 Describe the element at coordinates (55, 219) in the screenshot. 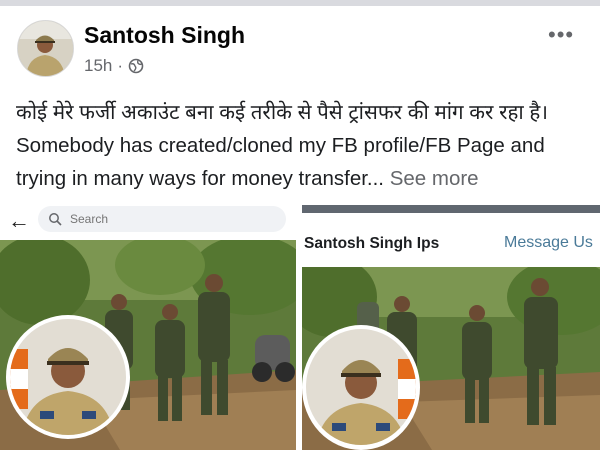

I see `search-icon` at that location.